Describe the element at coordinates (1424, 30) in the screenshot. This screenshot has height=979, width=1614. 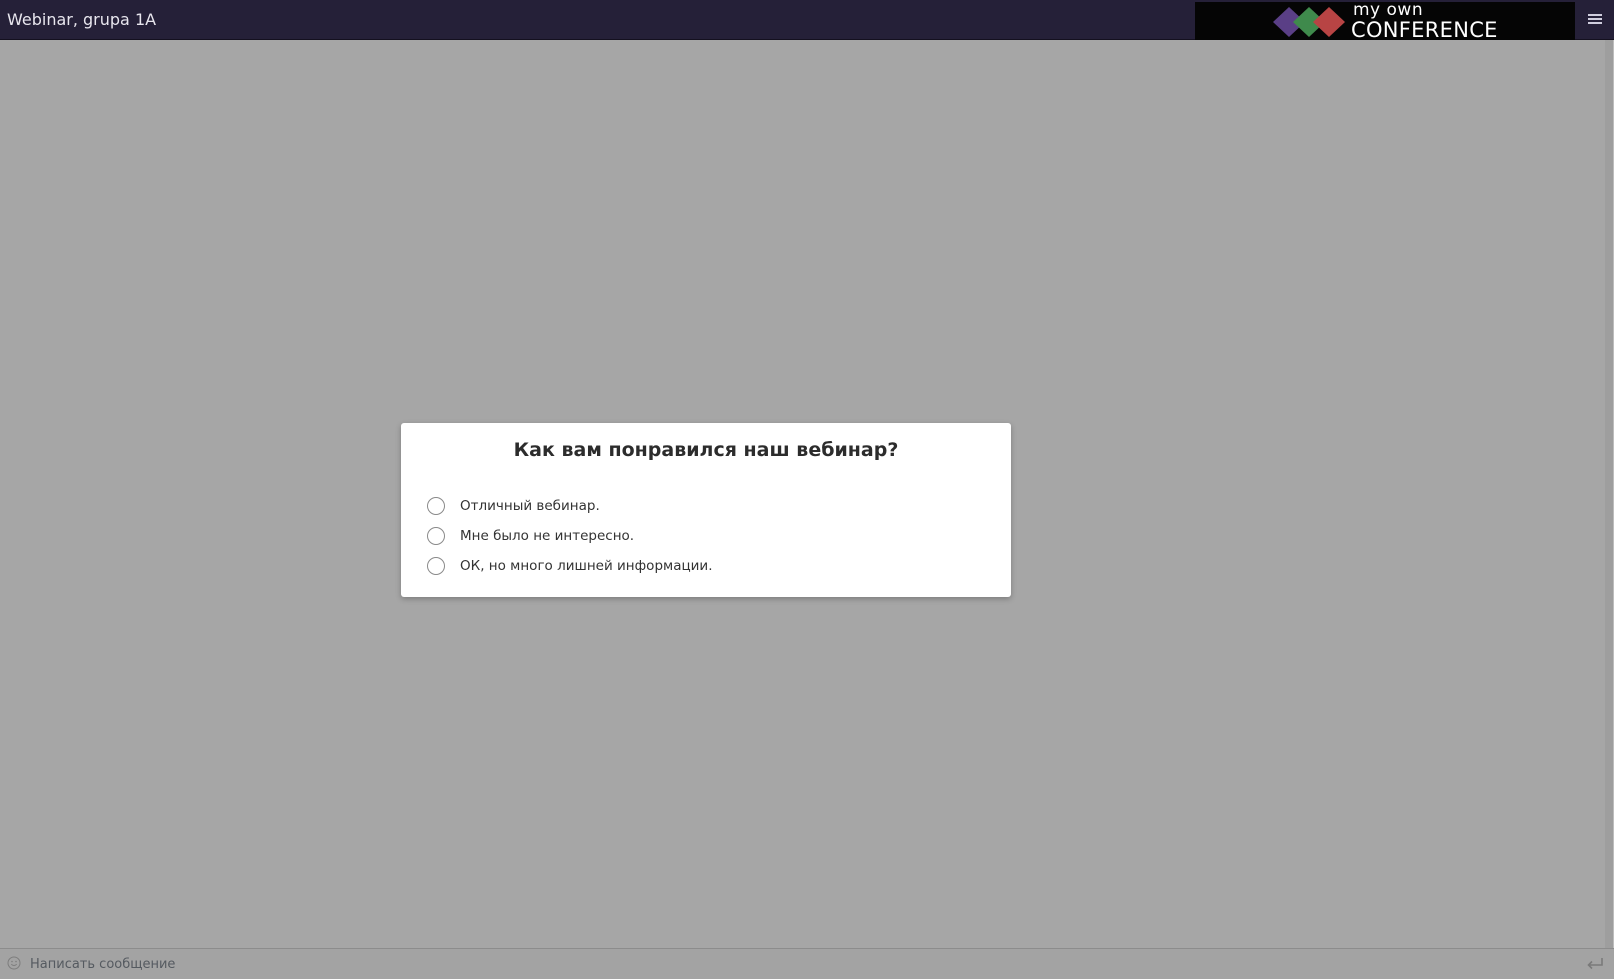
I see `logo-line-2: CONFERENCE` at that location.